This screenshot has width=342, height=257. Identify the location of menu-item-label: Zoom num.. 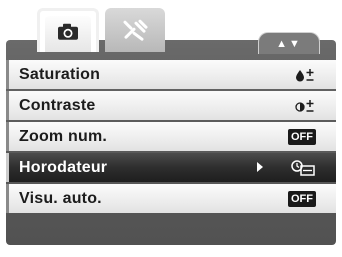
(63, 136).